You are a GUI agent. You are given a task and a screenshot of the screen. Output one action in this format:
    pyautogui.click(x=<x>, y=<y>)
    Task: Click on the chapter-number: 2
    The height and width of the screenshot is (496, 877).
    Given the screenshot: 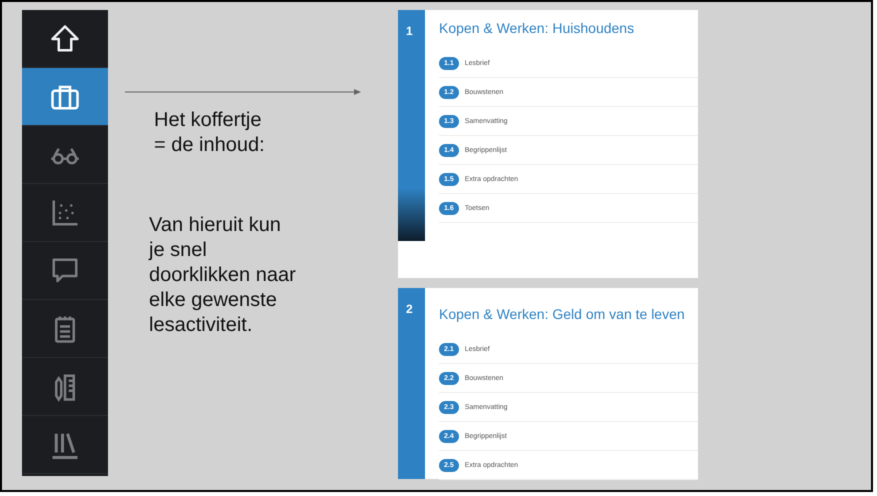 What is the action you would take?
    pyautogui.click(x=409, y=308)
    